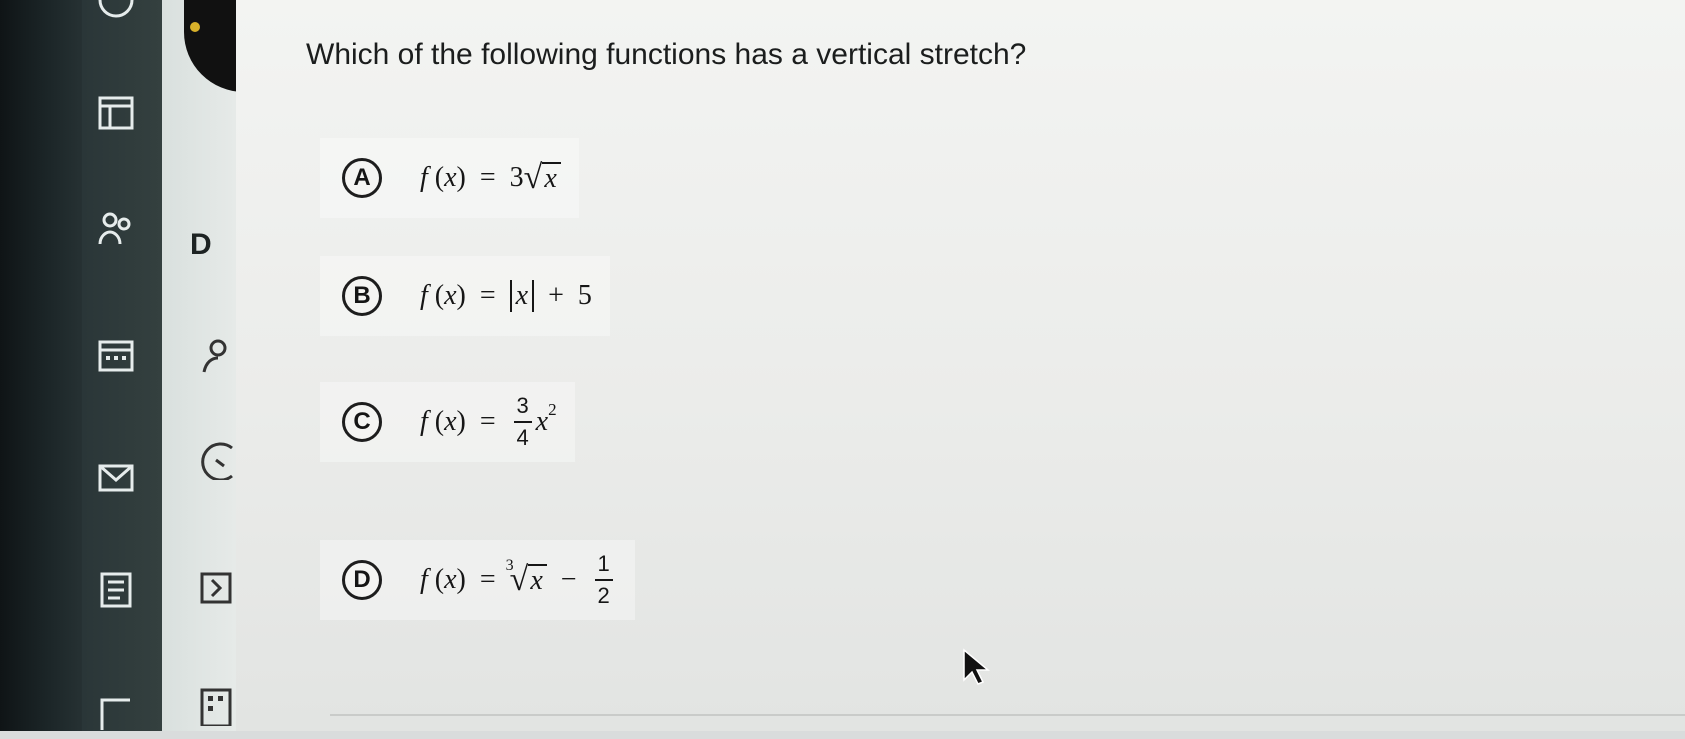  I want to click on choice-a-letter: A, so click(362, 178).